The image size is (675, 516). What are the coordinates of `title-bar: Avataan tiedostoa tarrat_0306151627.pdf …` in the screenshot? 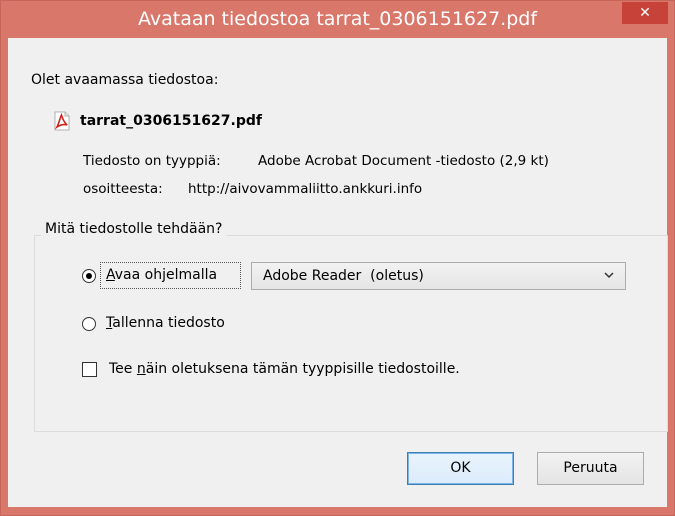 It's located at (337, 19).